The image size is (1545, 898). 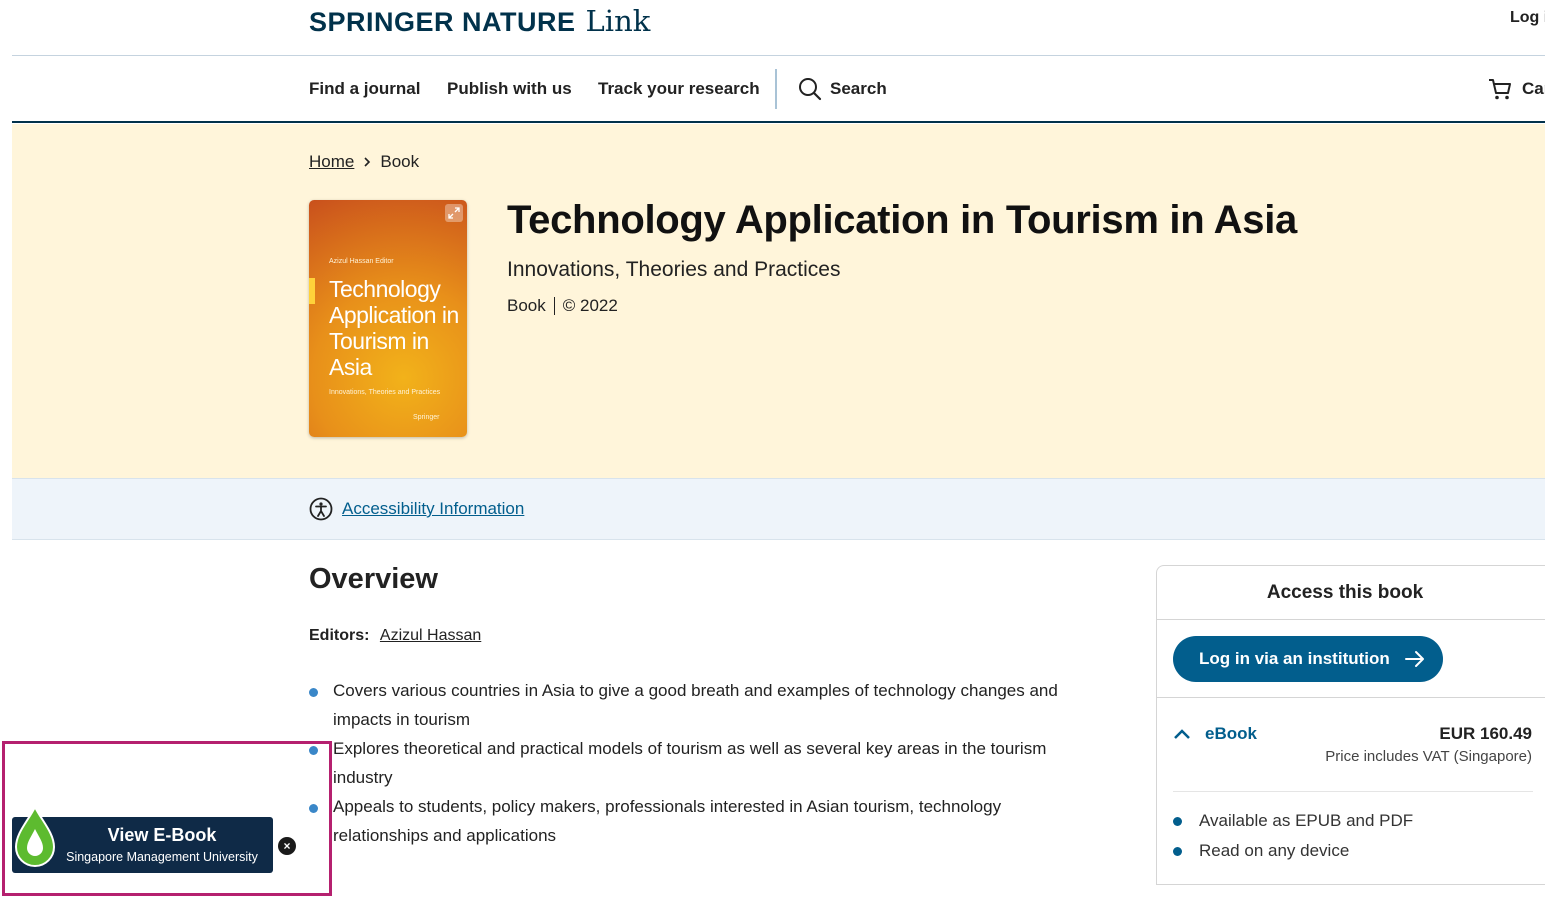 I want to click on cover-accent-bar, so click(x=312, y=291).